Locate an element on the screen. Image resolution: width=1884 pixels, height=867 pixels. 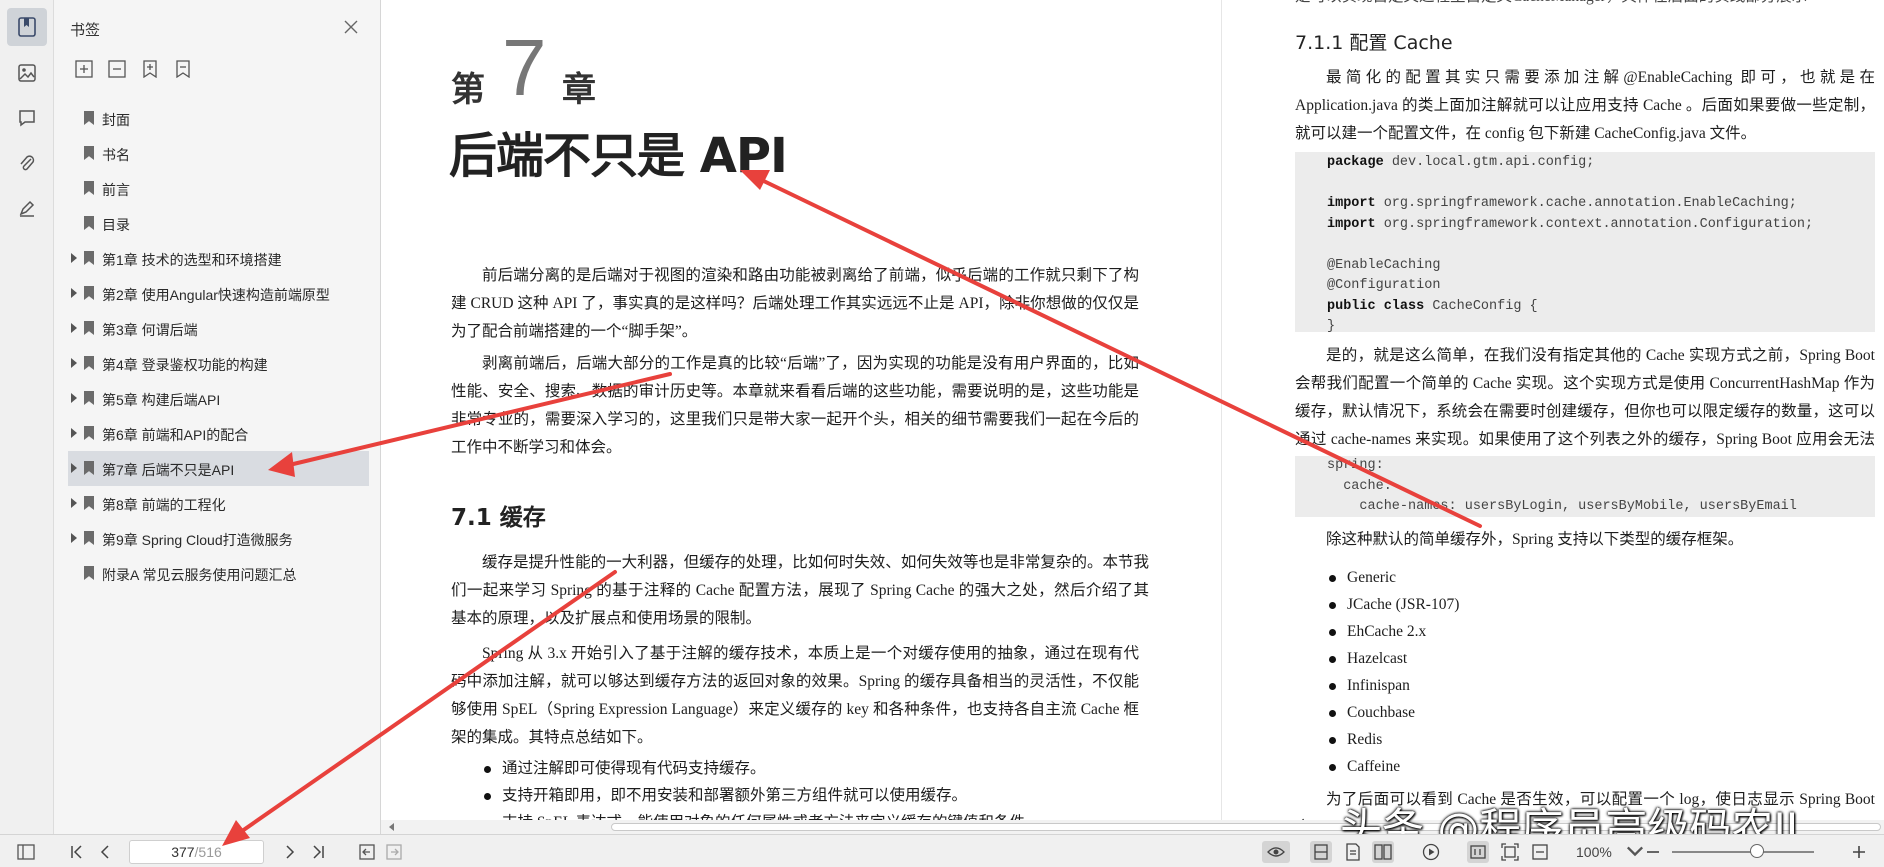
bookmark-label: 第7章 后端不只是API is located at coordinates (168, 470).